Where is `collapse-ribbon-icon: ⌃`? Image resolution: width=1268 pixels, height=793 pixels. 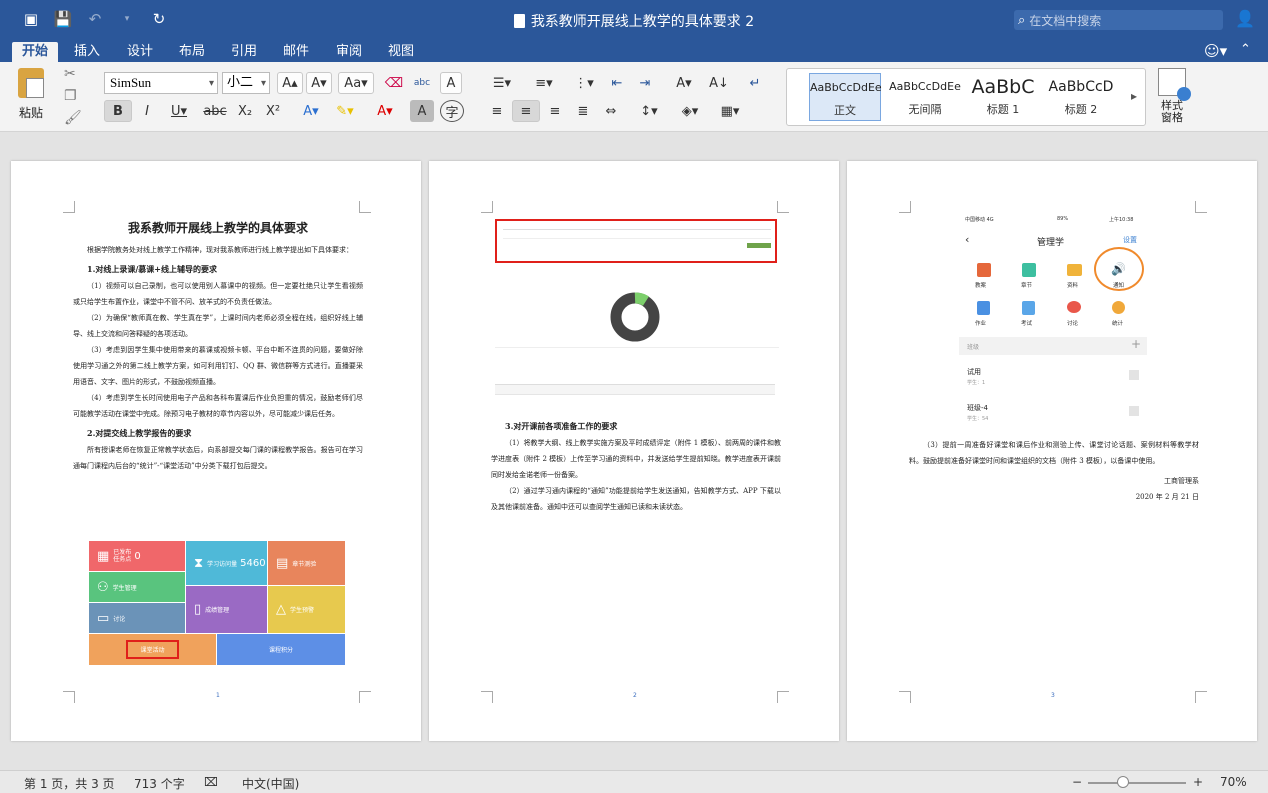
collapse-ribbon-icon: ⌃ is located at coordinates (1245, 49).